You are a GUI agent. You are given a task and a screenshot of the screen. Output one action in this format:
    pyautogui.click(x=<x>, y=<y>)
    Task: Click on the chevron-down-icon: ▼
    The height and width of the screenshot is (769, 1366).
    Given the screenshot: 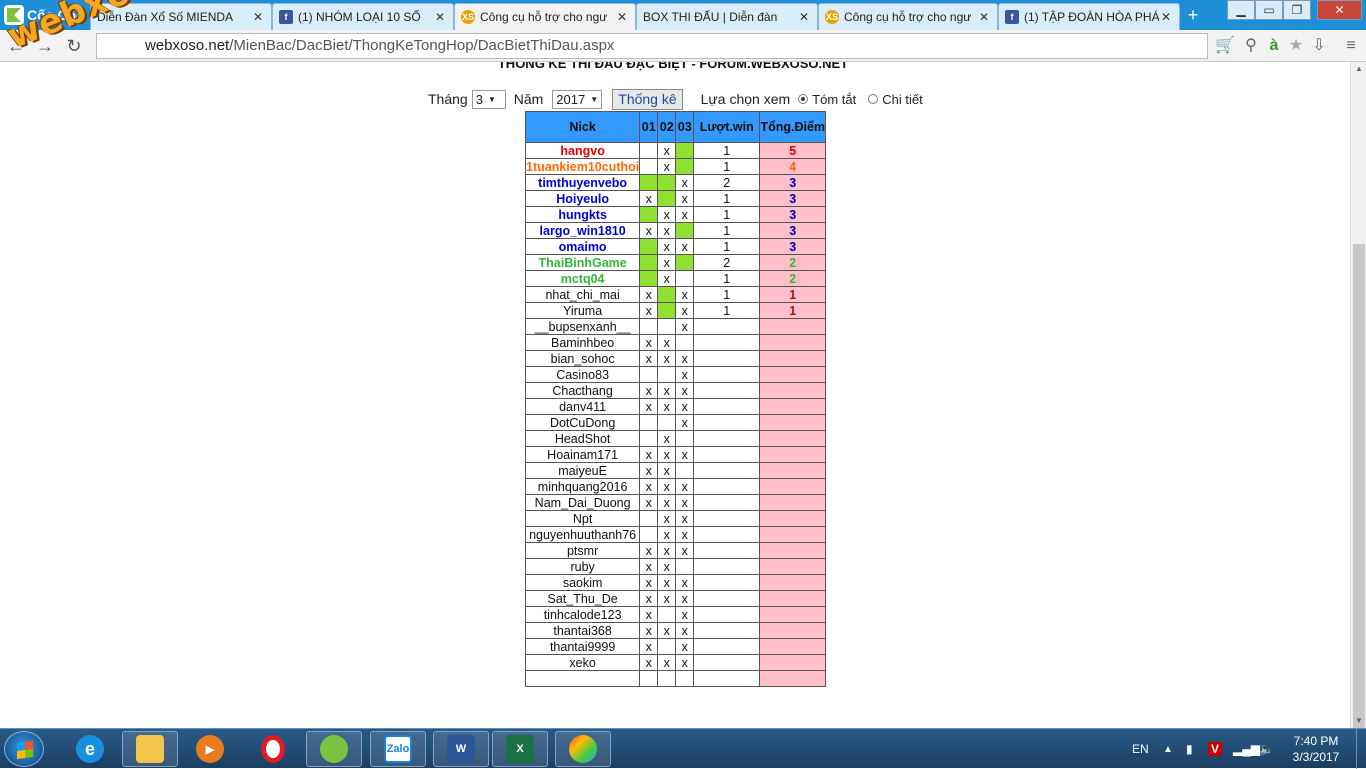 What is the action you would take?
    pyautogui.click(x=491, y=99)
    